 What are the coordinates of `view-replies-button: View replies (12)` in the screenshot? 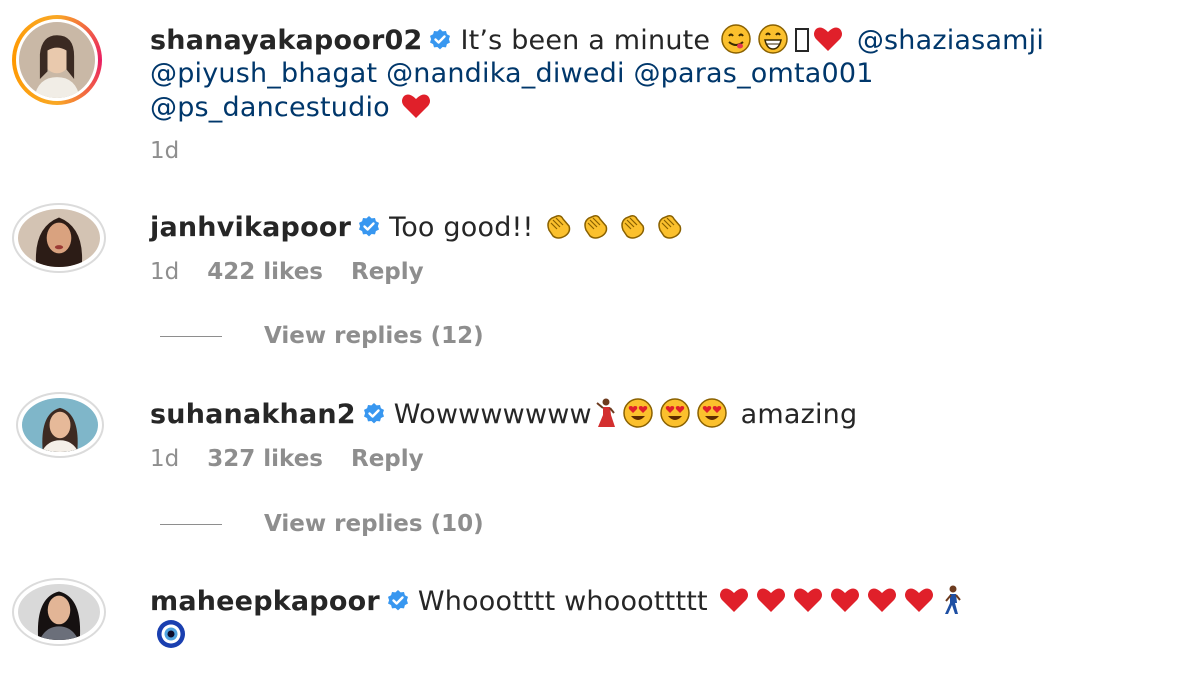 It's located at (322, 336).